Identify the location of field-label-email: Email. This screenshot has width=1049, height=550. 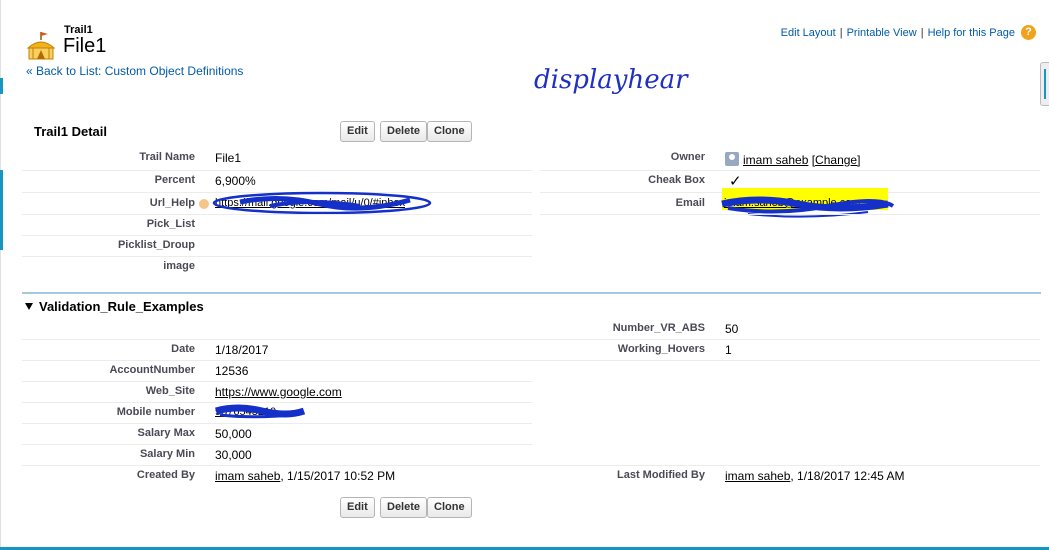
(690, 203).